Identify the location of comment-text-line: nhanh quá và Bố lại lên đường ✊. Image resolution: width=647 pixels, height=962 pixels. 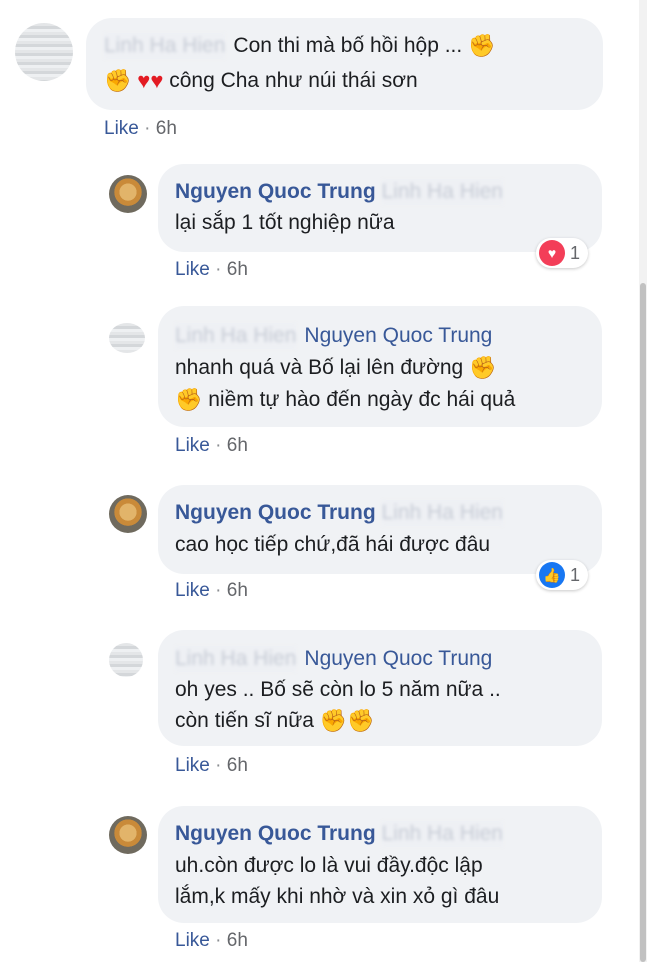
(335, 368).